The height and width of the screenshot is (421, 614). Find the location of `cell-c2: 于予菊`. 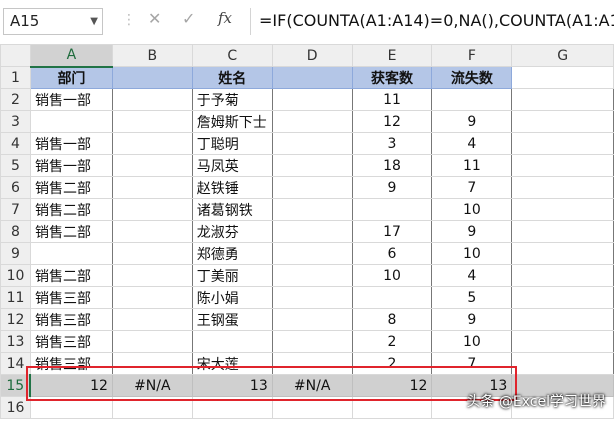

cell-c2: 于予菊 is located at coordinates (232, 99).